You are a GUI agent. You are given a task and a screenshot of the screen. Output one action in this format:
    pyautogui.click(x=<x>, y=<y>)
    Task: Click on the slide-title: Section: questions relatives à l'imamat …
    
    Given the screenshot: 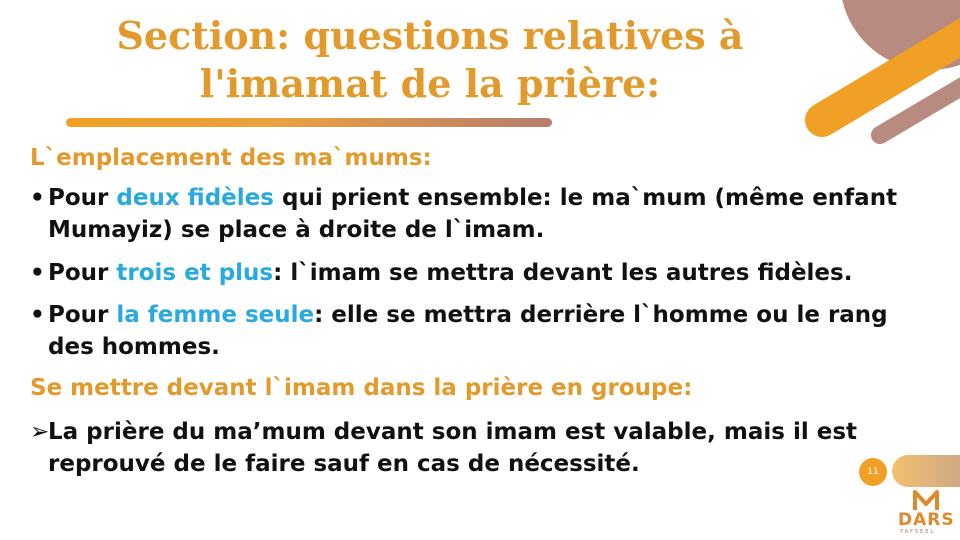 What is the action you would take?
    pyautogui.click(x=430, y=60)
    